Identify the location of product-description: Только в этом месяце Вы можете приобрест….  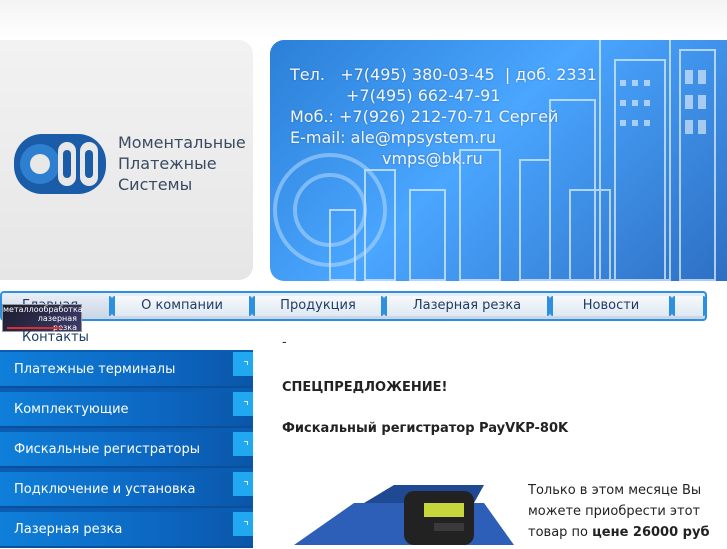
(623, 511).